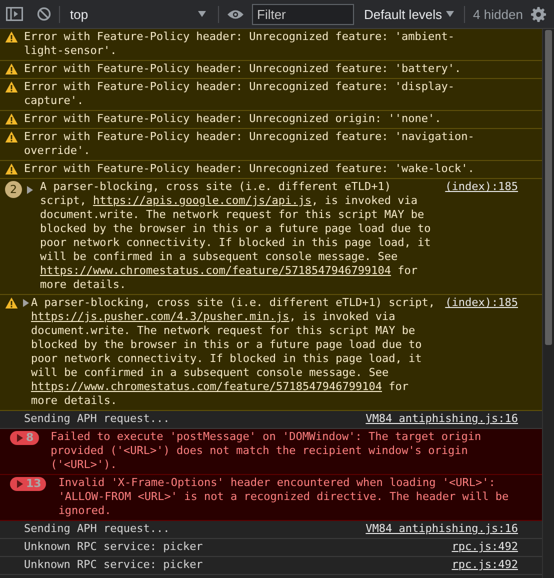 The width and height of the screenshot is (554, 578). I want to click on scrollbar-thumb, so click(548, 187).